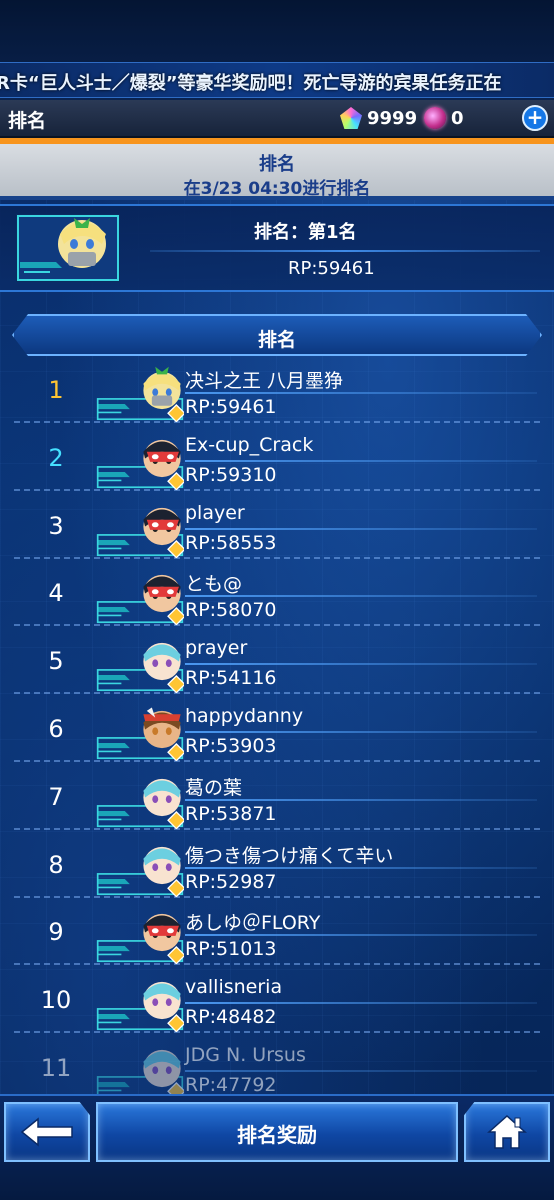 The width and height of the screenshot is (554, 1200). I want to click on gem-counter: 9999, so click(378, 118).